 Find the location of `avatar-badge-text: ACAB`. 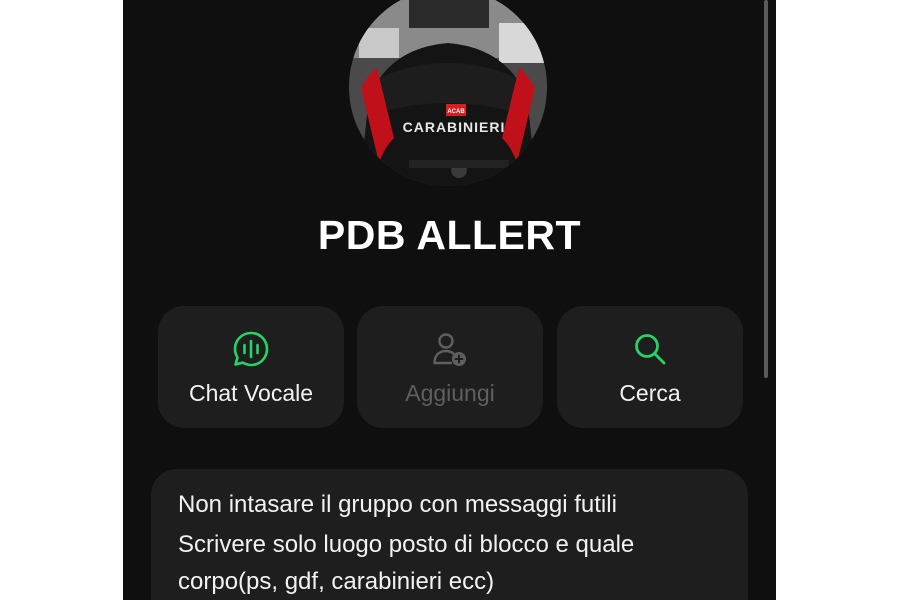

avatar-badge-text: ACAB is located at coordinates (456, 112).